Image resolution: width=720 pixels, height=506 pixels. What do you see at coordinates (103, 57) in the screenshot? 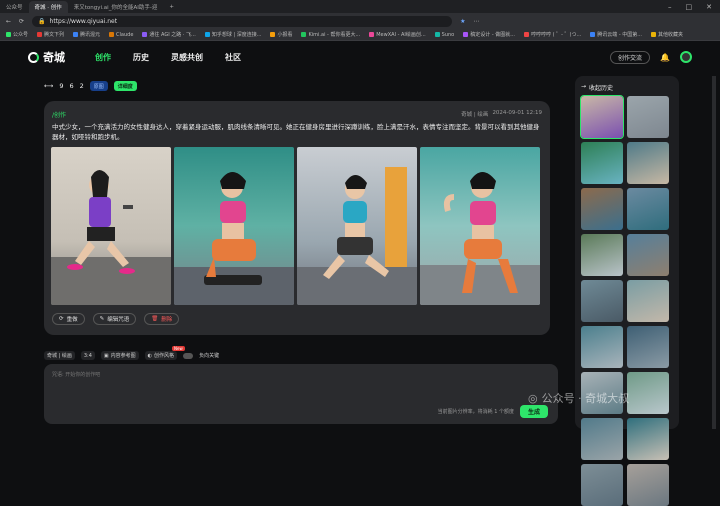
I see `nav-create: 创作` at bounding box center [103, 57].